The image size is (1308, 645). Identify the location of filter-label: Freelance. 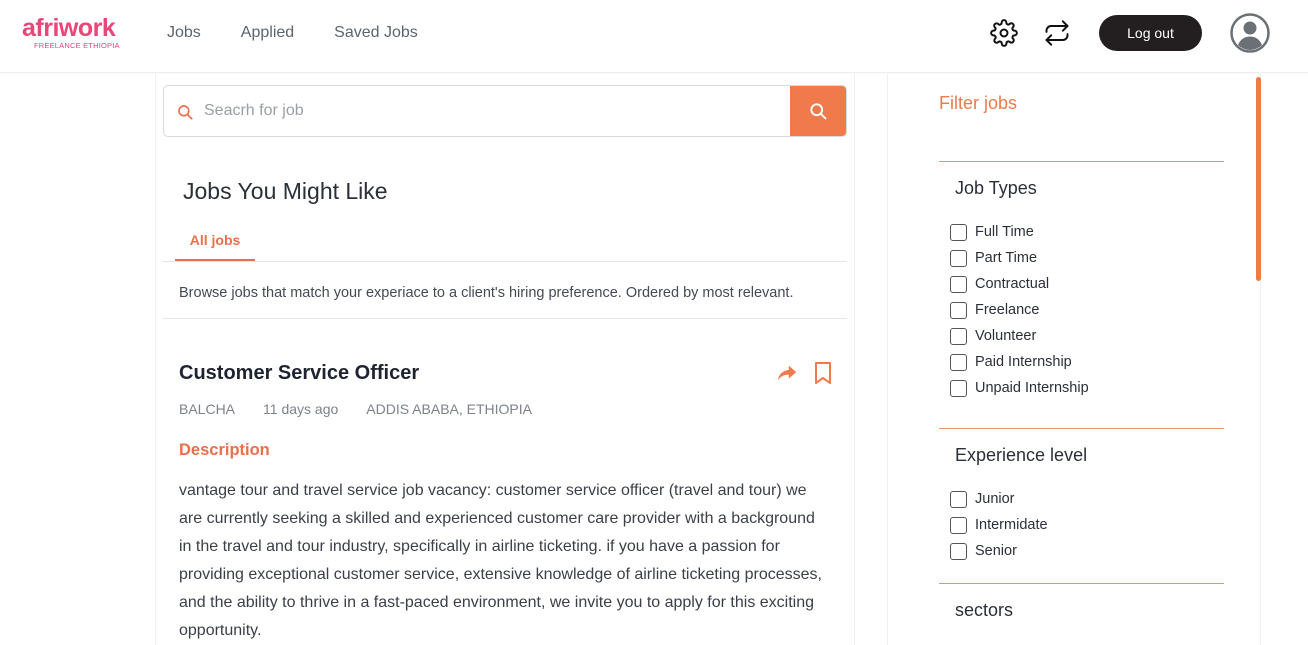
(1007, 310).